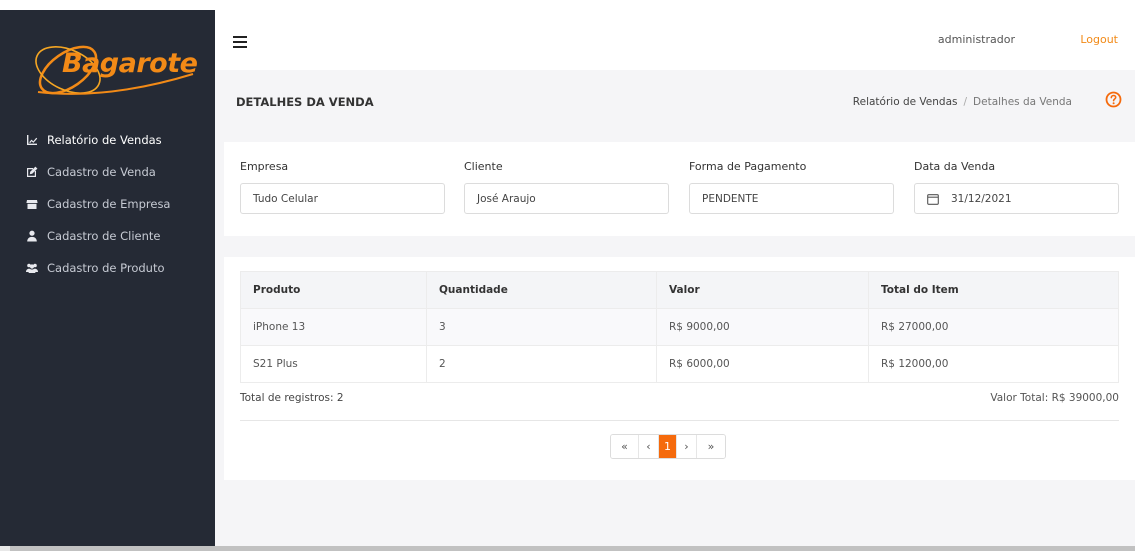 The image size is (1135, 551). I want to click on logout-link: Logout, so click(1099, 39).